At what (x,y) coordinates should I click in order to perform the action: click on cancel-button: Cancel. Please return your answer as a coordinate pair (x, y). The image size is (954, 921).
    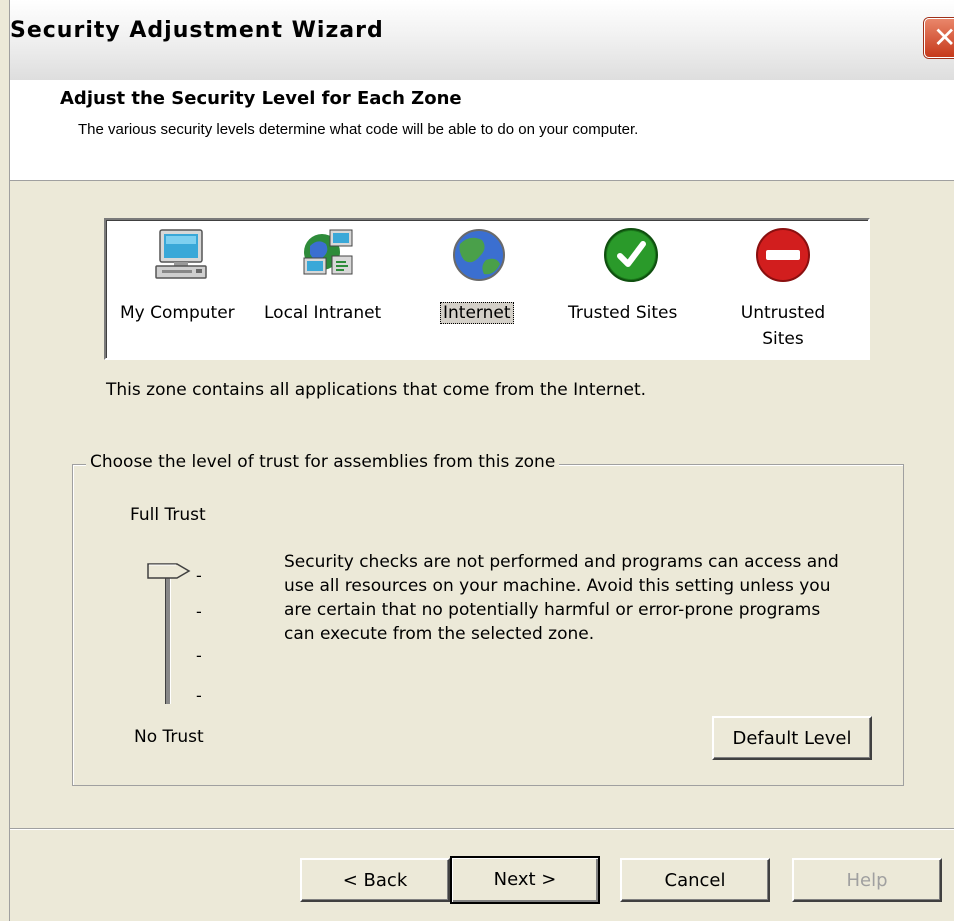
    Looking at the image, I should click on (695, 880).